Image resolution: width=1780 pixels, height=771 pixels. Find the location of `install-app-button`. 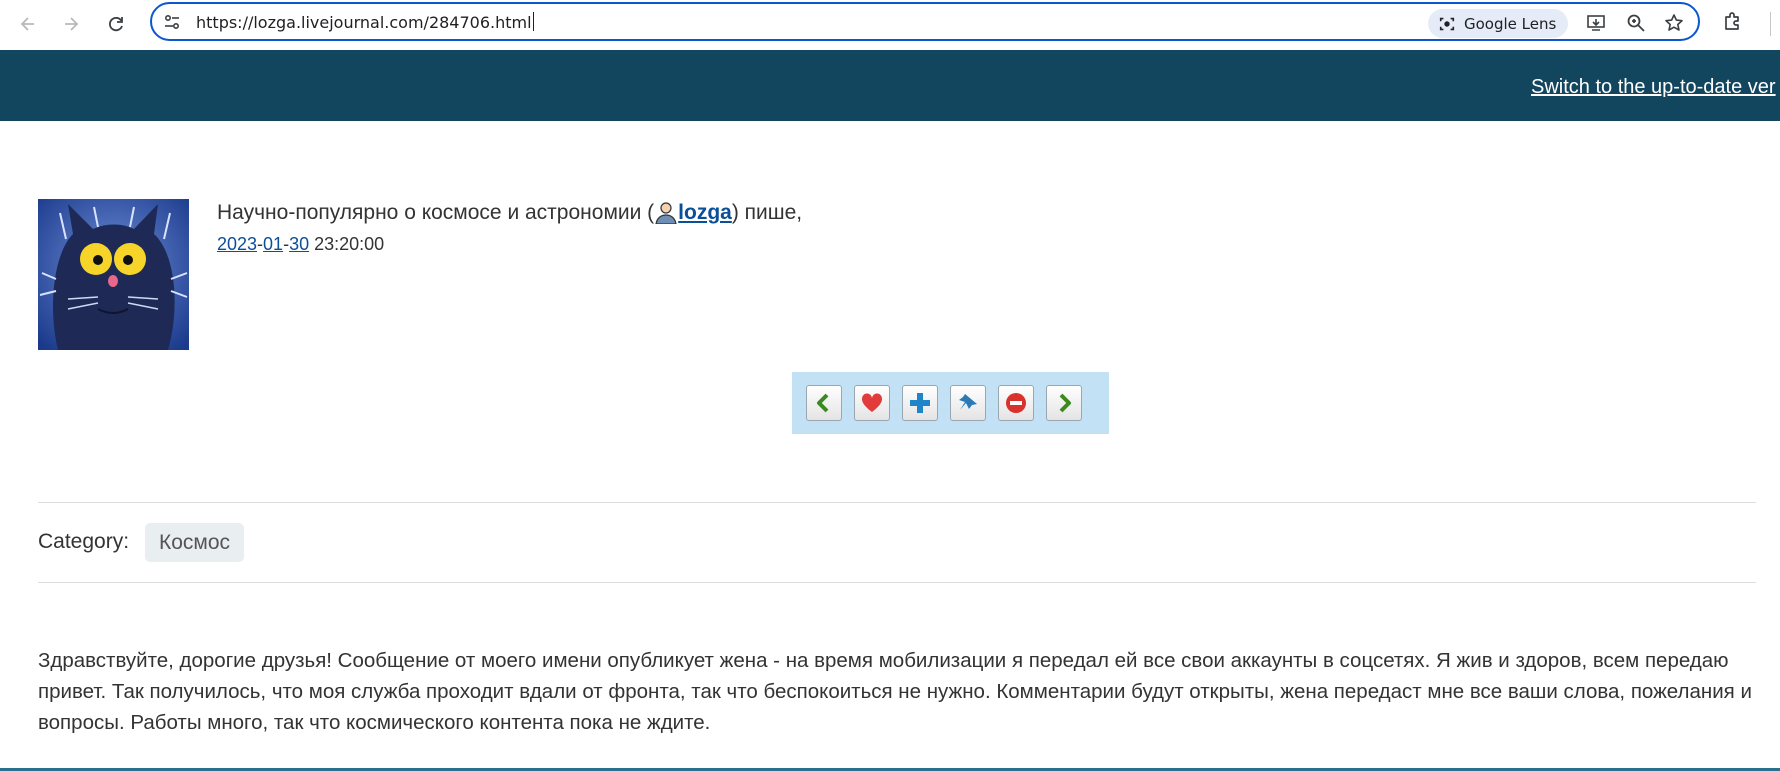

install-app-button is located at coordinates (1596, 23).